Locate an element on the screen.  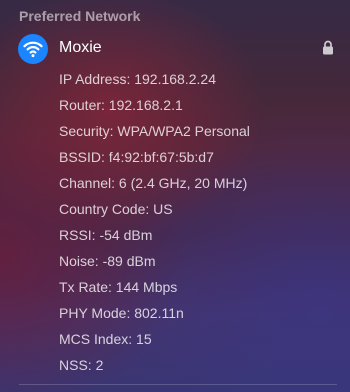
detail-noise: Noise: -89 dBm is located at coordinates (107, 261).